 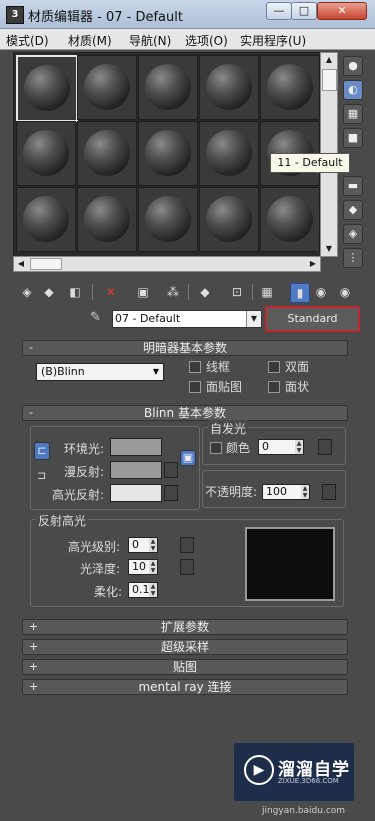 I want to click on two-sided-checkbox, so click(x=274, y=367).